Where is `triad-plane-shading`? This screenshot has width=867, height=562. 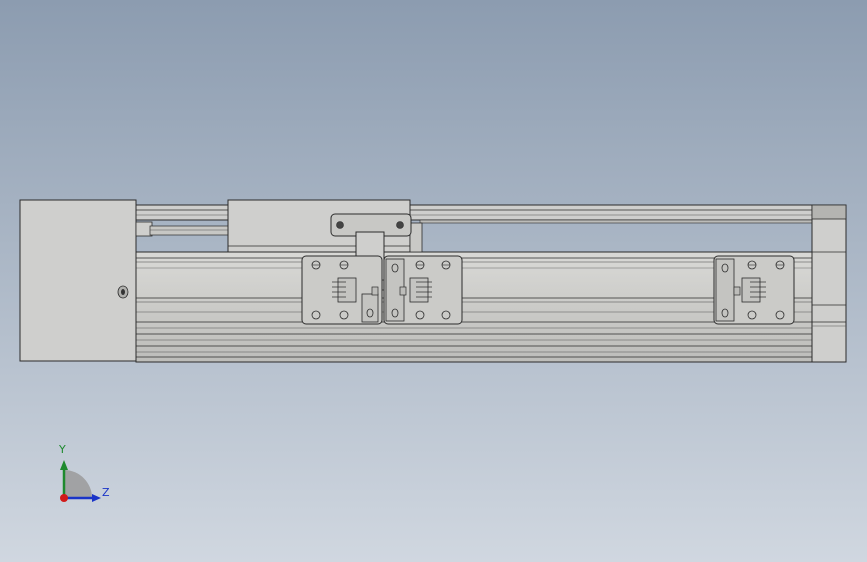
triad-plane-shading is located at coordinates (78, 484).